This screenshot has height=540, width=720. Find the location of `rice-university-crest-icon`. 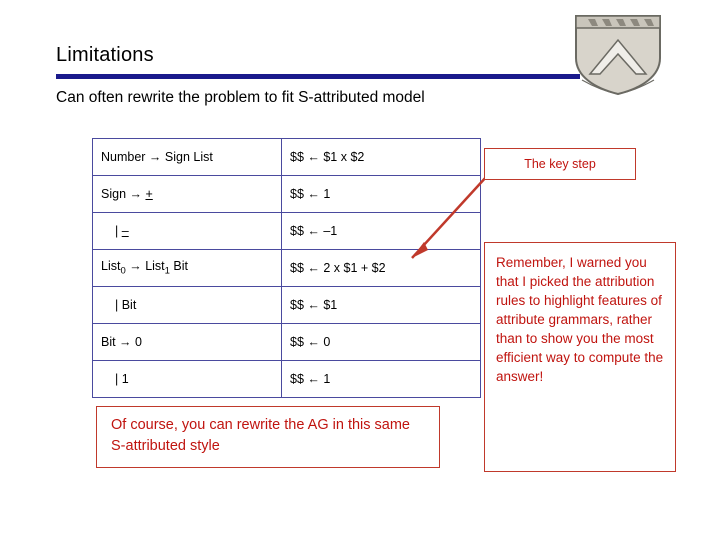

rice-university-crest-icon is located at coordinates (618, 55).